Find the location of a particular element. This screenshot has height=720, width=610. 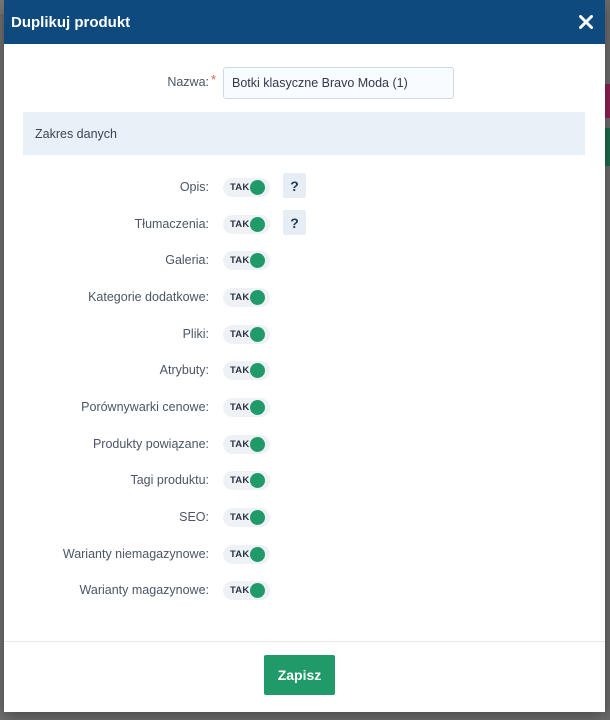

footer-divider is located at coordinates (304, 641).